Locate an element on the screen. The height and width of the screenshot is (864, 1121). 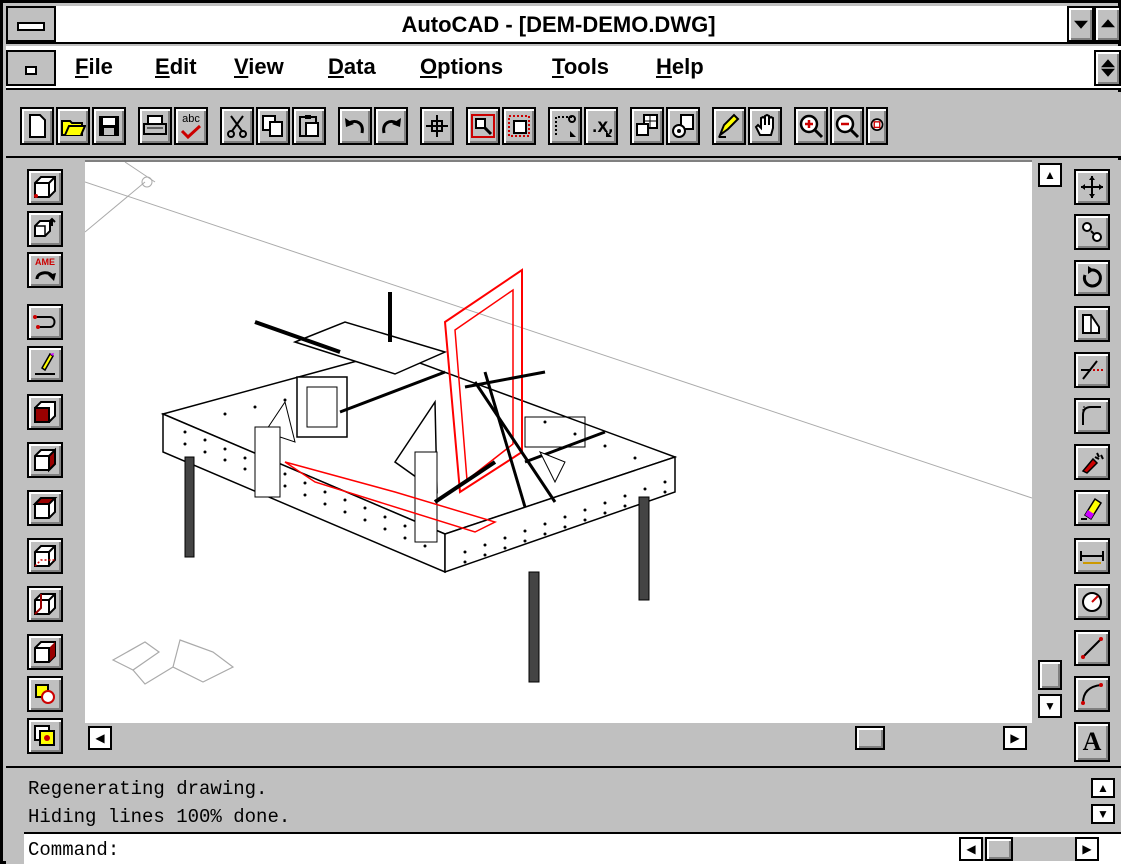
restore-document-button is located at coordinates (1107, 68).